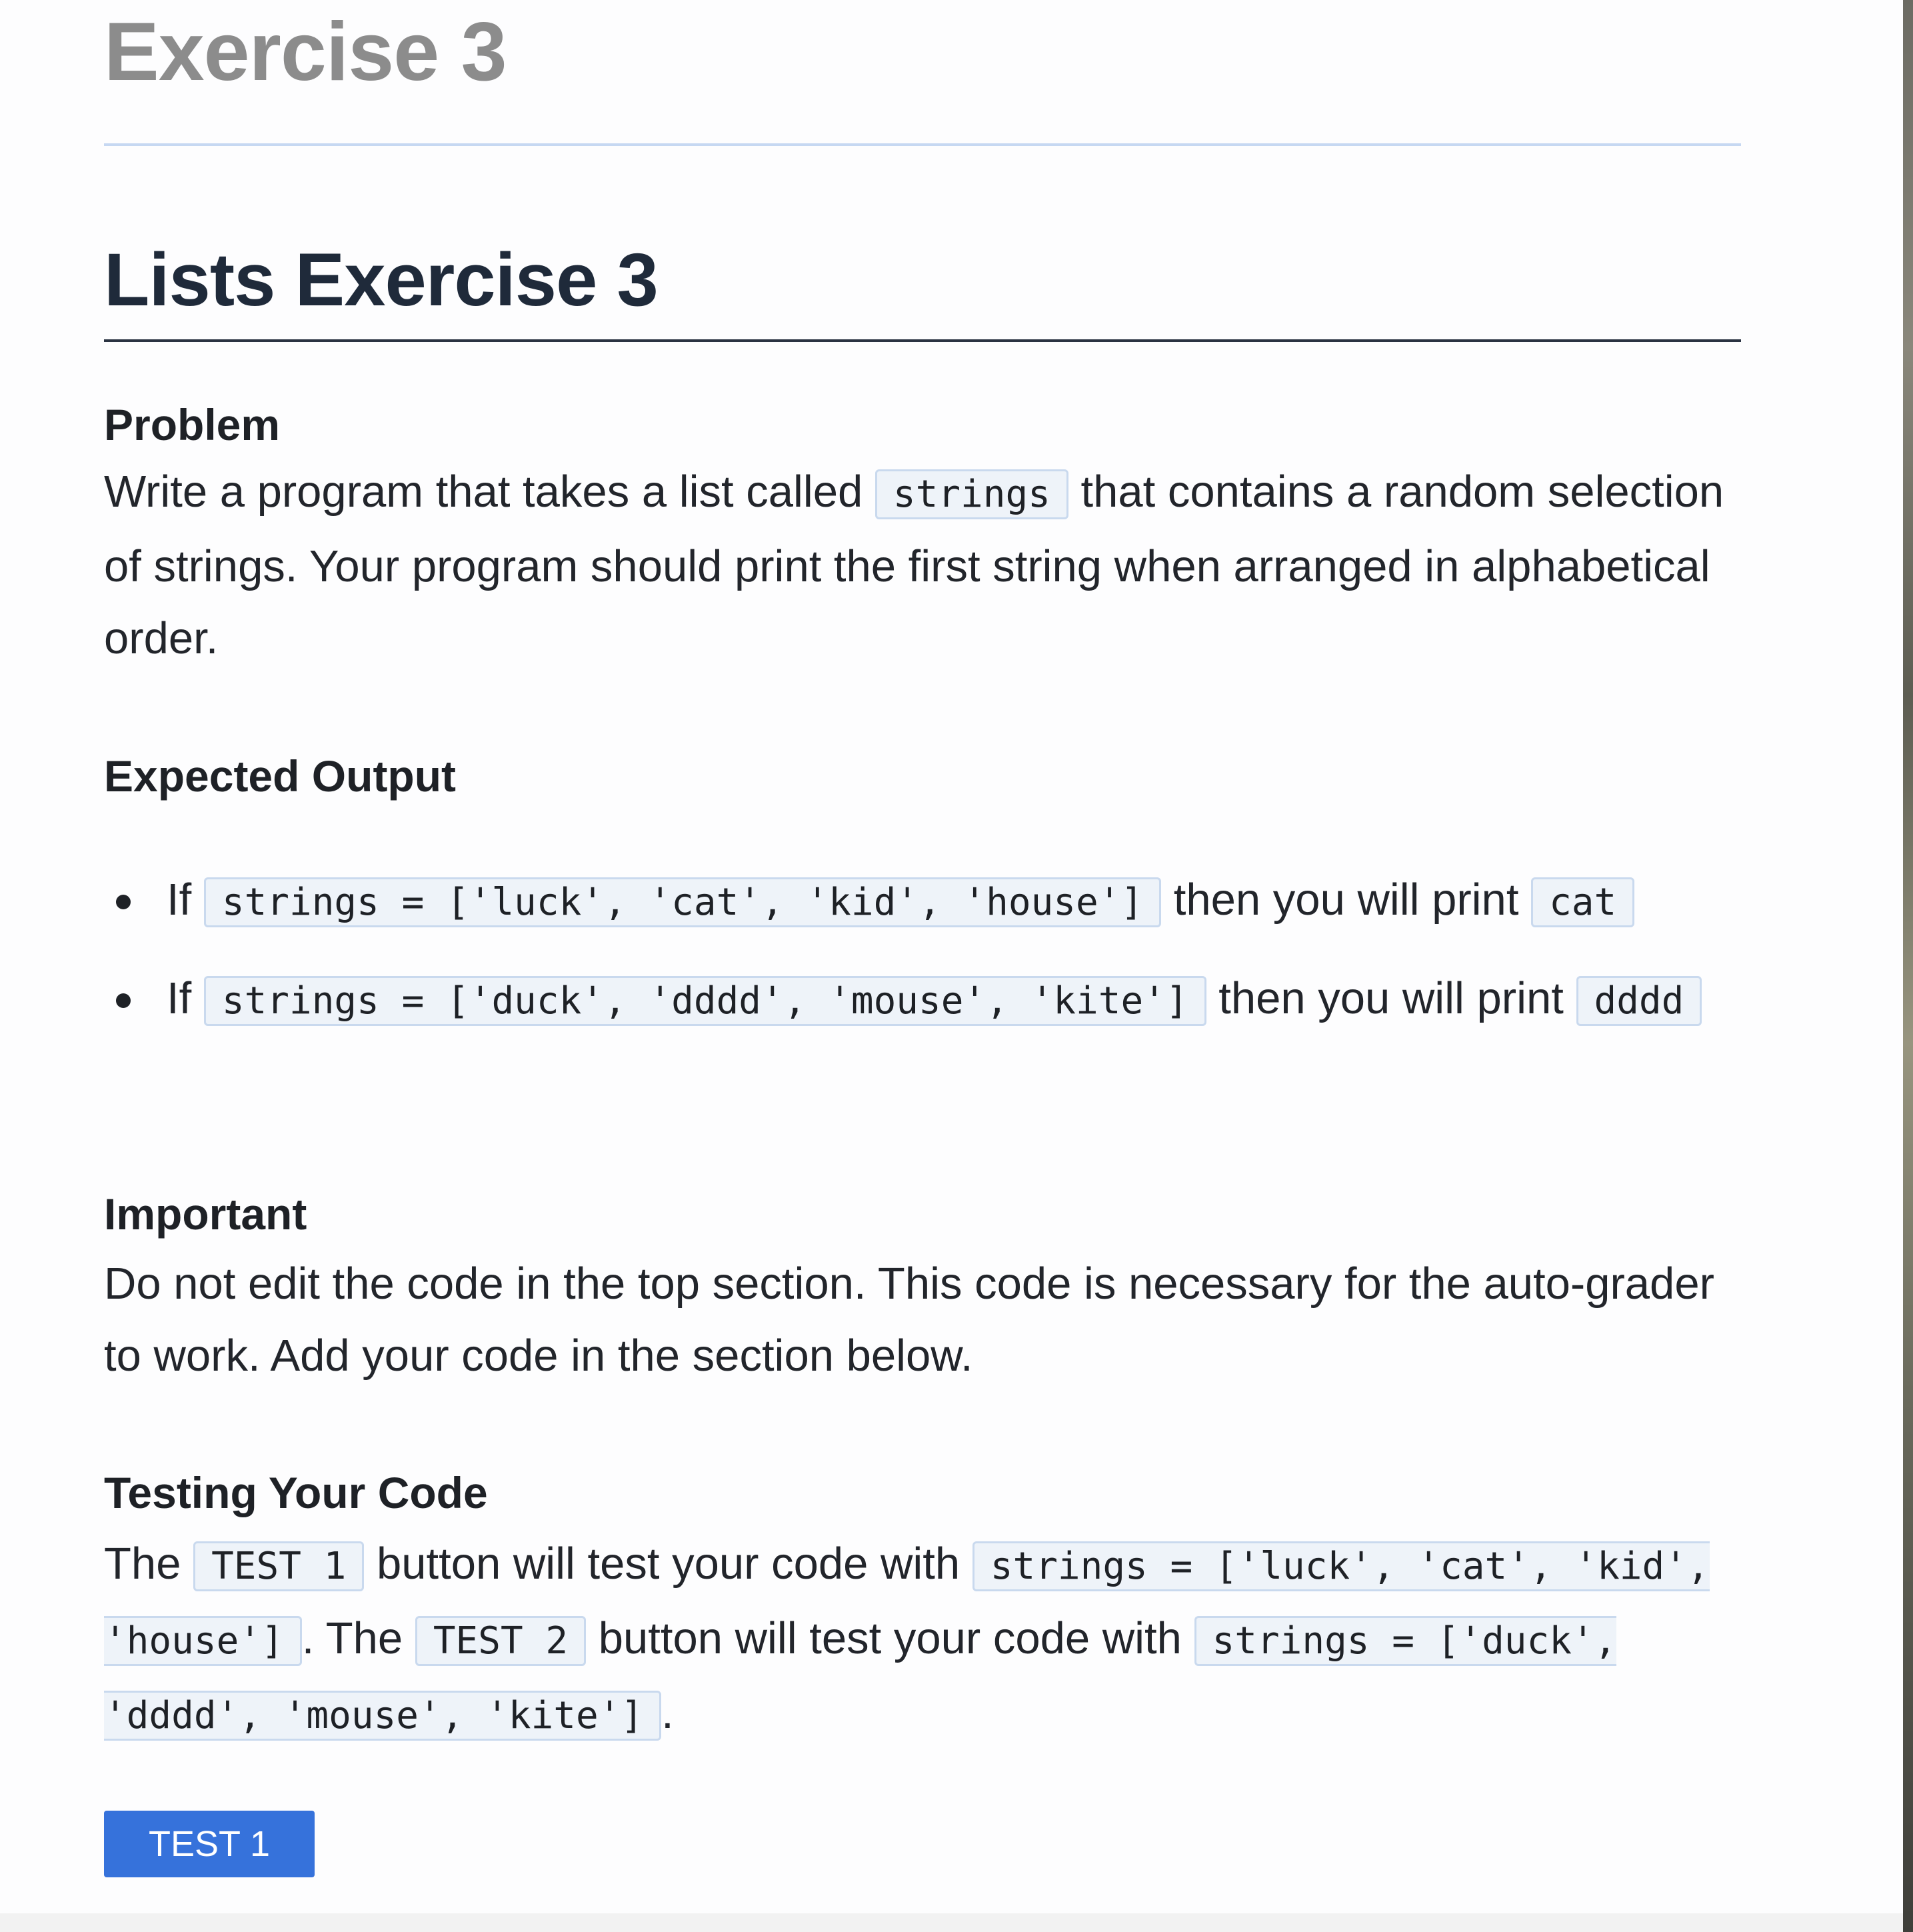 The width and height of the screenshot is (1913, 1932). I want to click on code-test1-label: TEST 1, so click(279, 1566).